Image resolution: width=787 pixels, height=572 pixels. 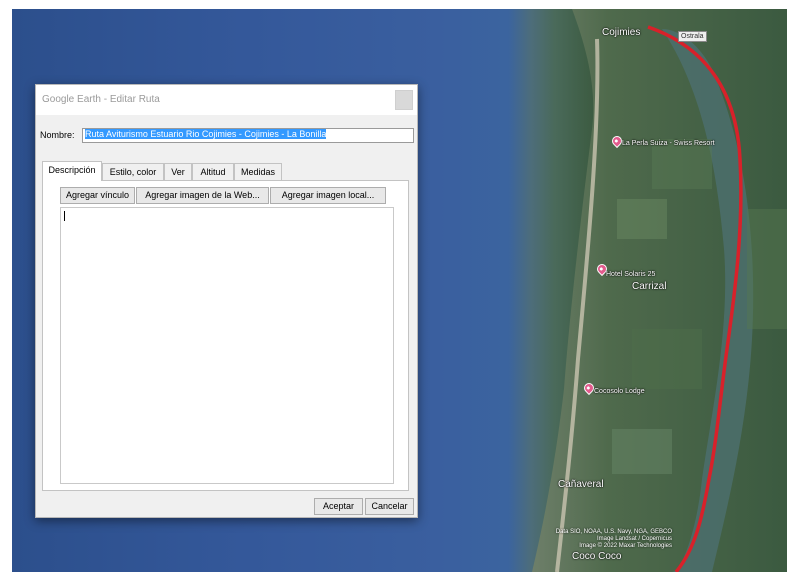 I want to click on tab-medidas: Medidas, so click(x=258, y=171).